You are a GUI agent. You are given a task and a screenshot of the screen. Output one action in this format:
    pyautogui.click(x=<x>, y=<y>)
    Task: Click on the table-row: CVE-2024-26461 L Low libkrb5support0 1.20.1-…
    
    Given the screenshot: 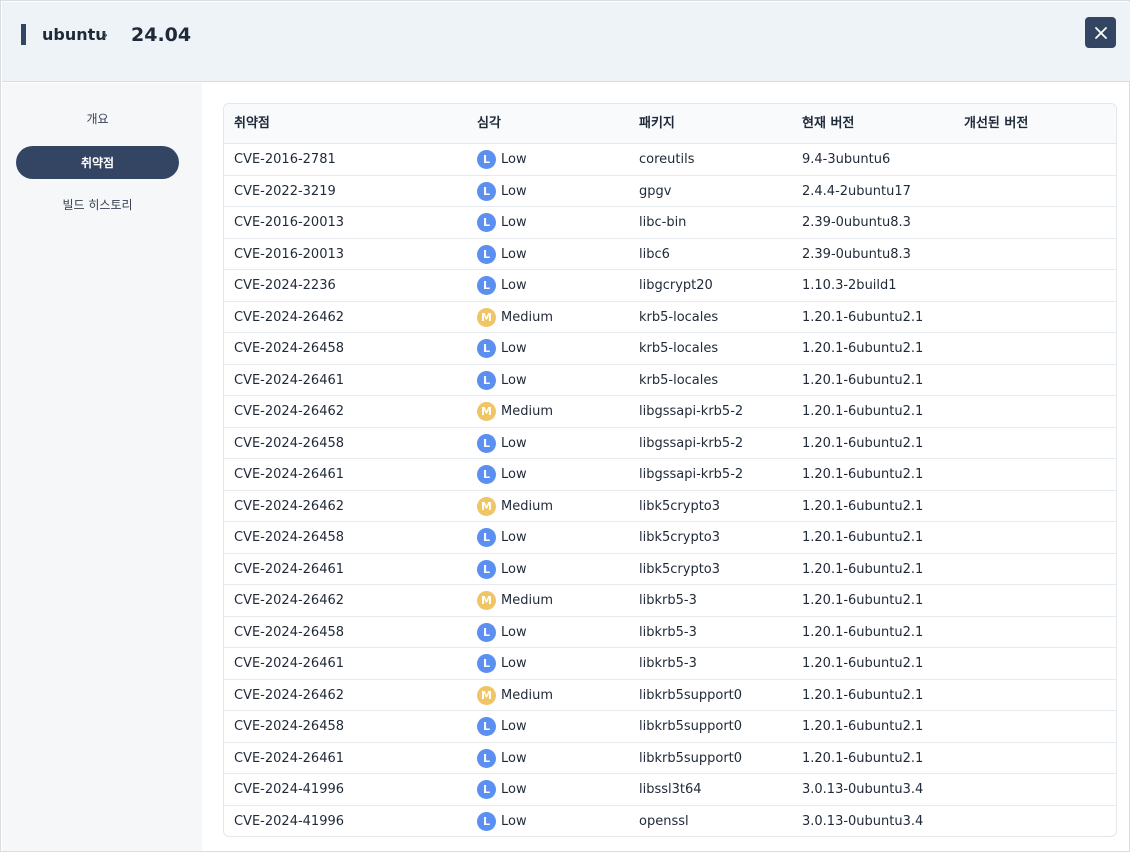 What is the action you would take?
    pyautogui.click(x=670, y=758)
    